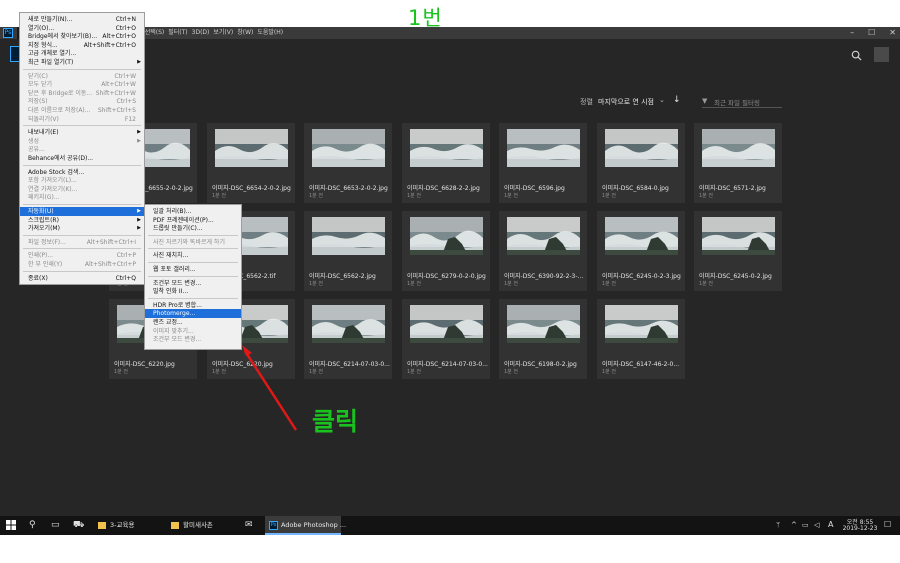 This screenshot has height=563, width=900. Describe the element at coordinates (82, 242) in the screenshot. I see `menu-item: 파일 정보(F)... Alt+Shift+Ctrl+I` at that location.